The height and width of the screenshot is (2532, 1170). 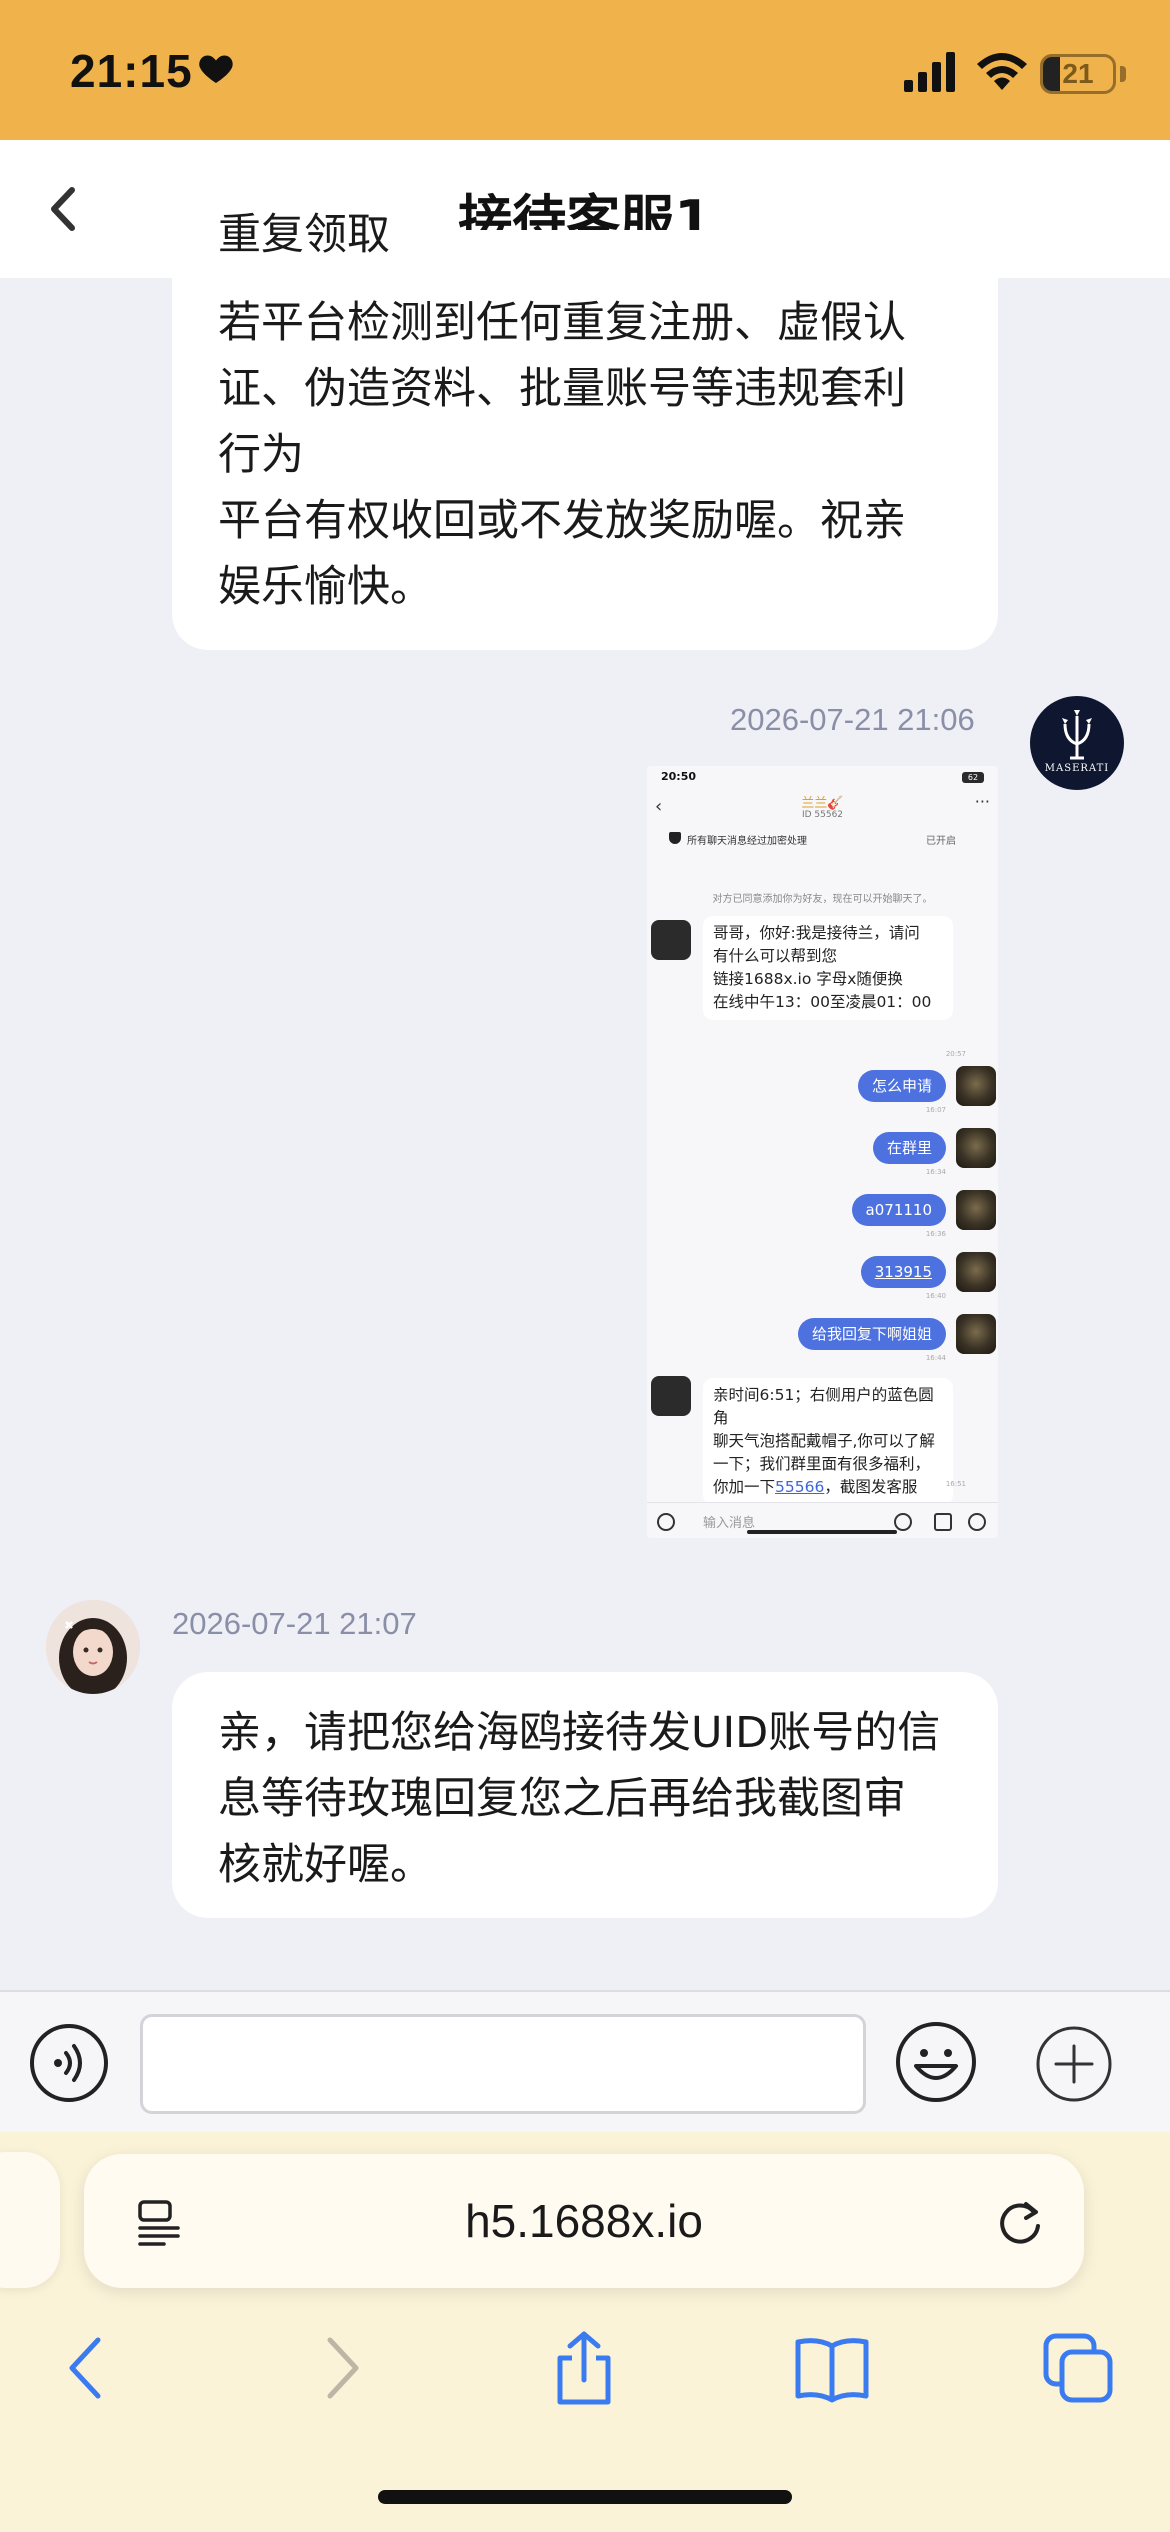 I want to click on tabs-button, so click(x=1078, y=2368).